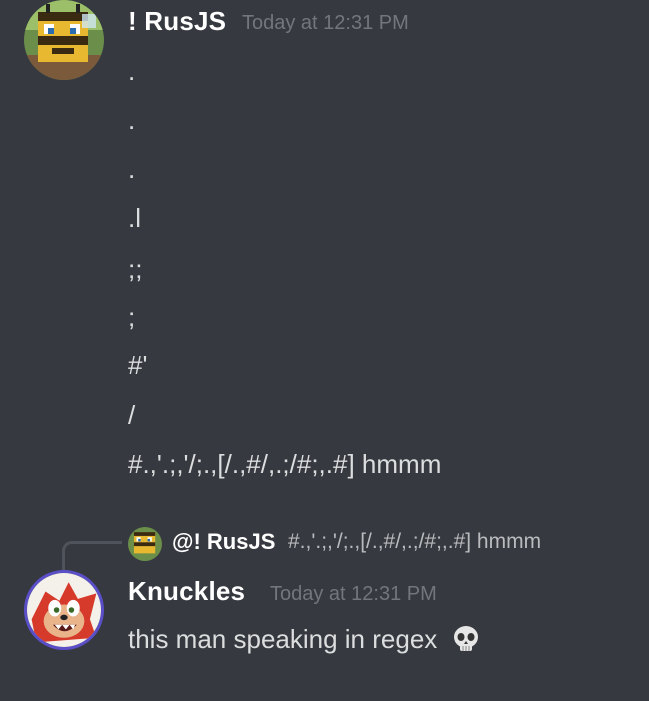  Describe the element at coordinates (414, 542) in the screenshot. I see `reply-preview-text: #.,'.;,'/;.,[/.,#/,.;/#;,.#] hmmm` at that location.